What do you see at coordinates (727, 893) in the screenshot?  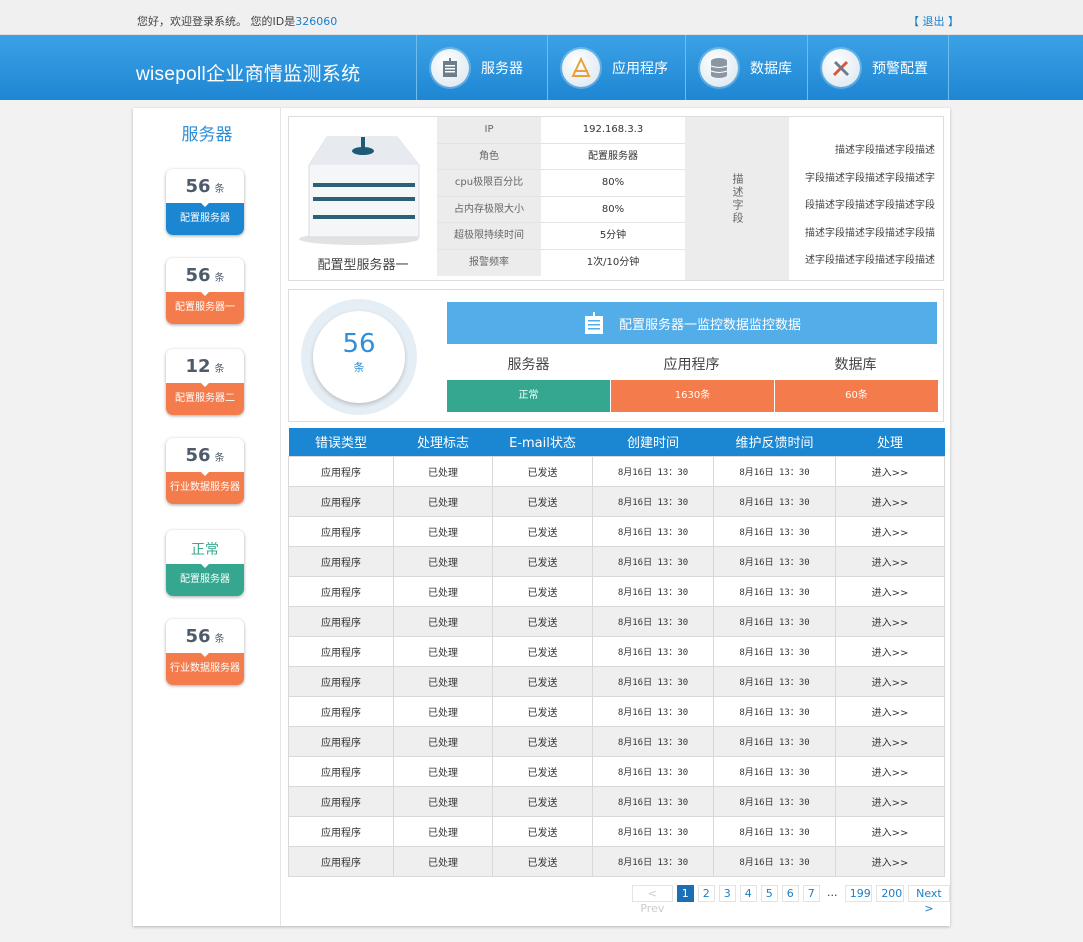 I see `page-button: 3` at bounding box center [727, 893].